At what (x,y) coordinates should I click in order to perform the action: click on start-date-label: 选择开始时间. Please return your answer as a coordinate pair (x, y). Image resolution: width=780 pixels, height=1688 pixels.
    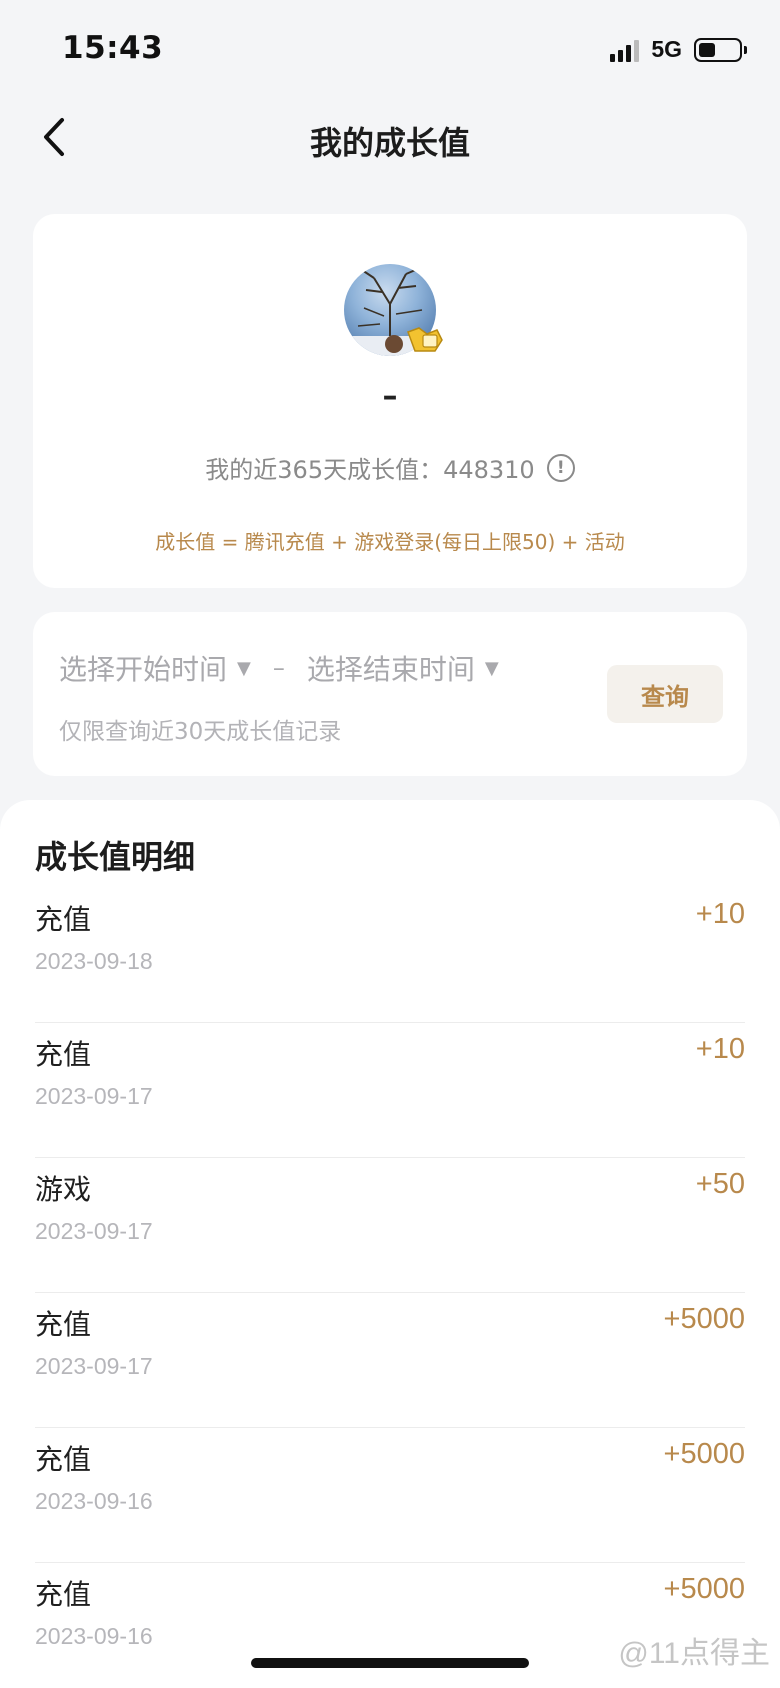
    Looking at the image, I should click on (143, 669).